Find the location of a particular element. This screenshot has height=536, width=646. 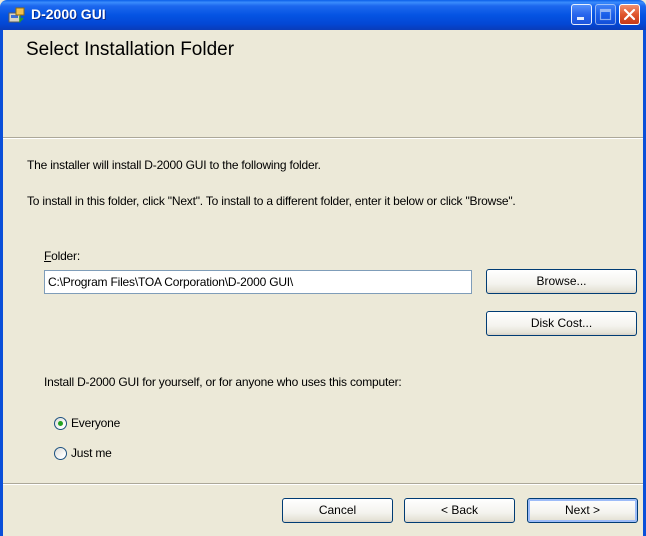

close-icon is located at coordinates (629, 14).